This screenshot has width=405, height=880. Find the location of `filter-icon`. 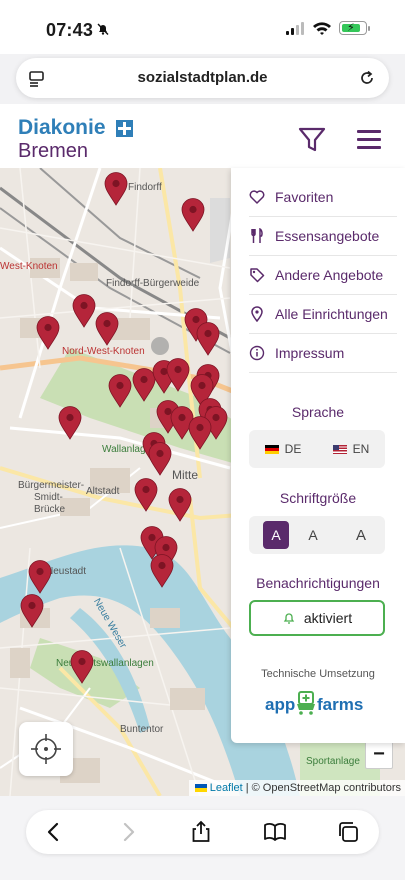

filter-icon is located at coordinates (312, 140).